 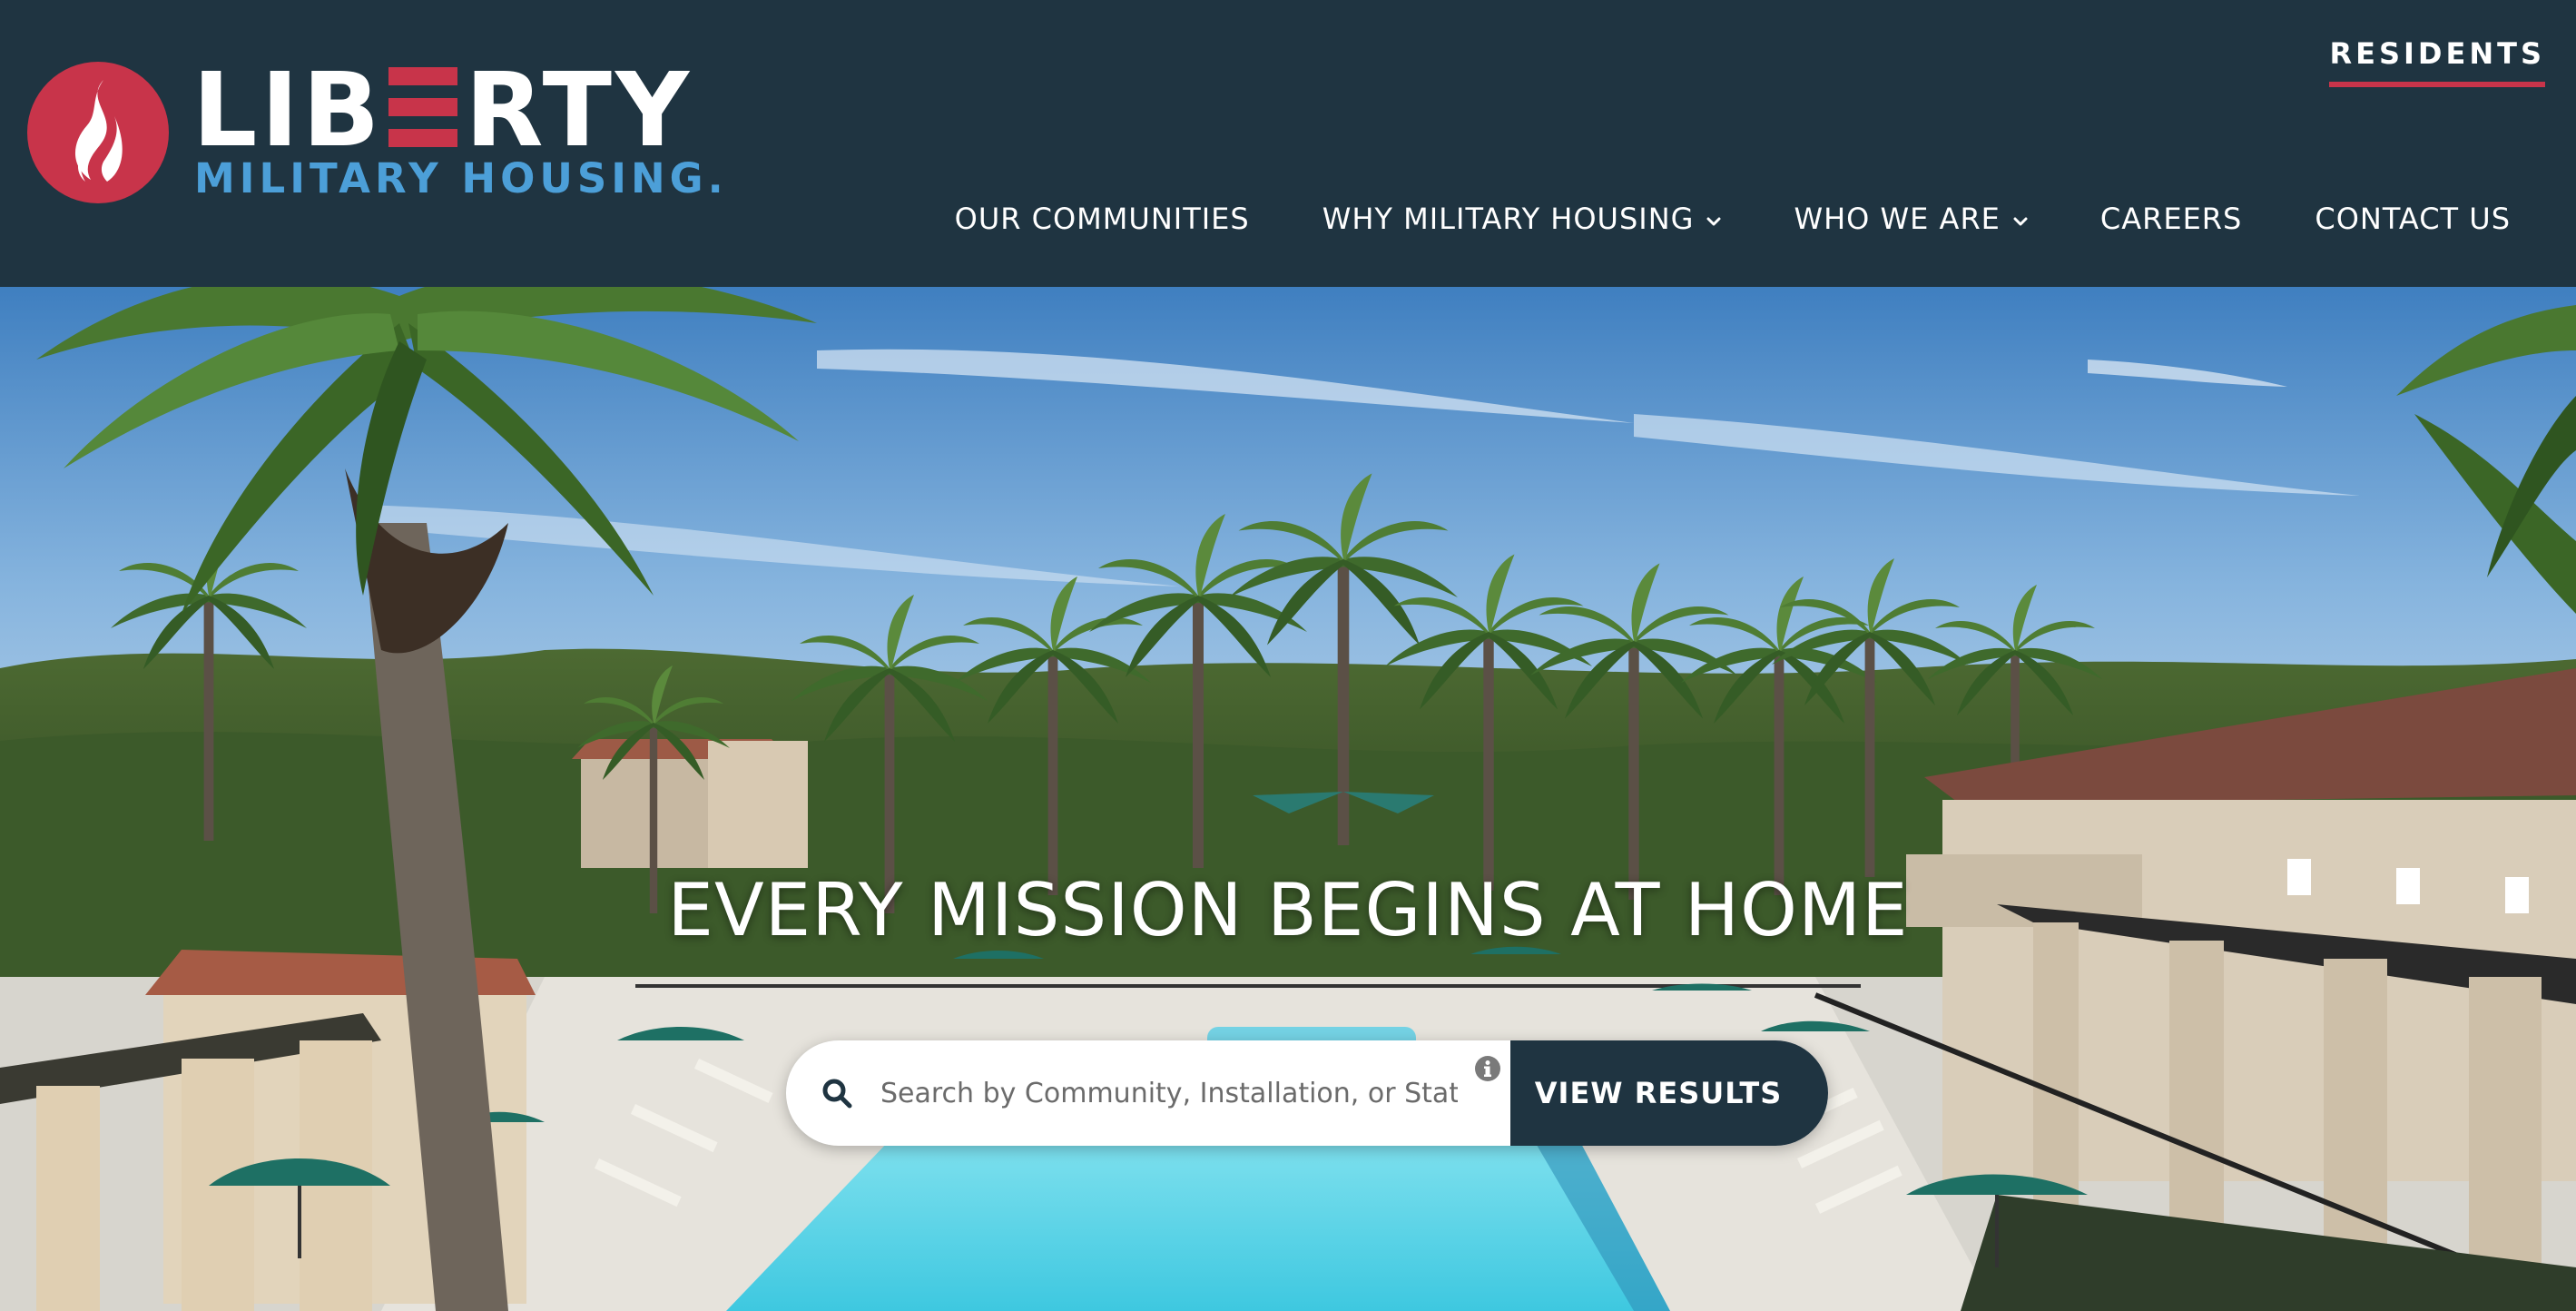 I want to click on residents-link: RESIDENTS, so click(x=2437, y=62).